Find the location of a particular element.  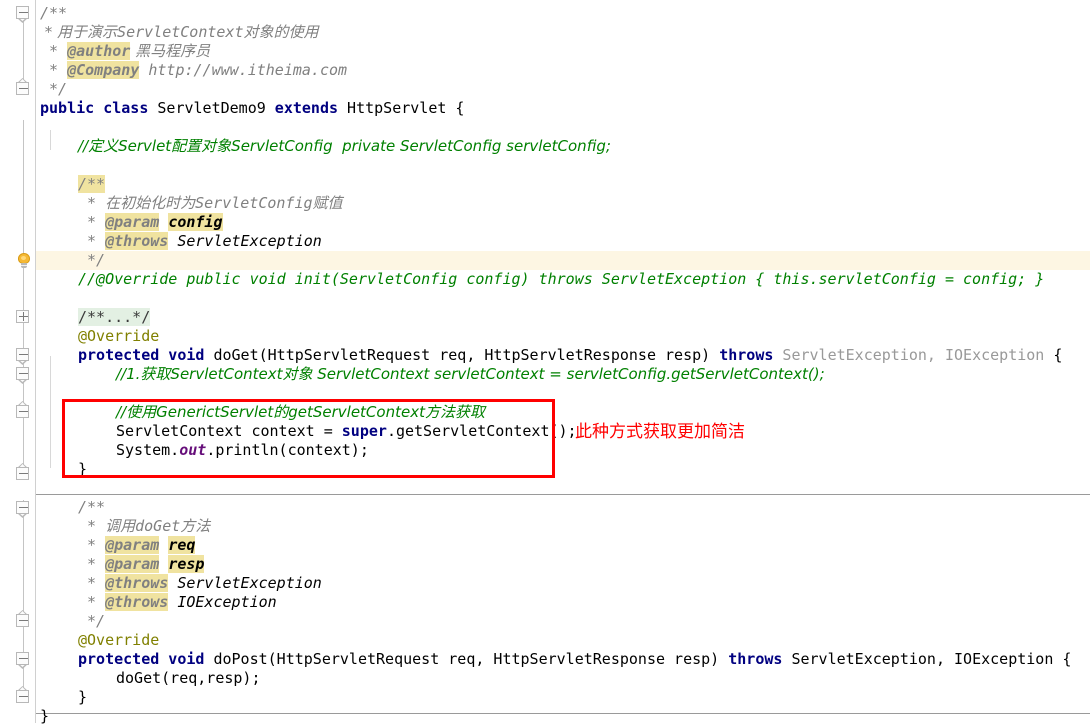

code-line: /**...*/ is located at coordinates (114, 317).